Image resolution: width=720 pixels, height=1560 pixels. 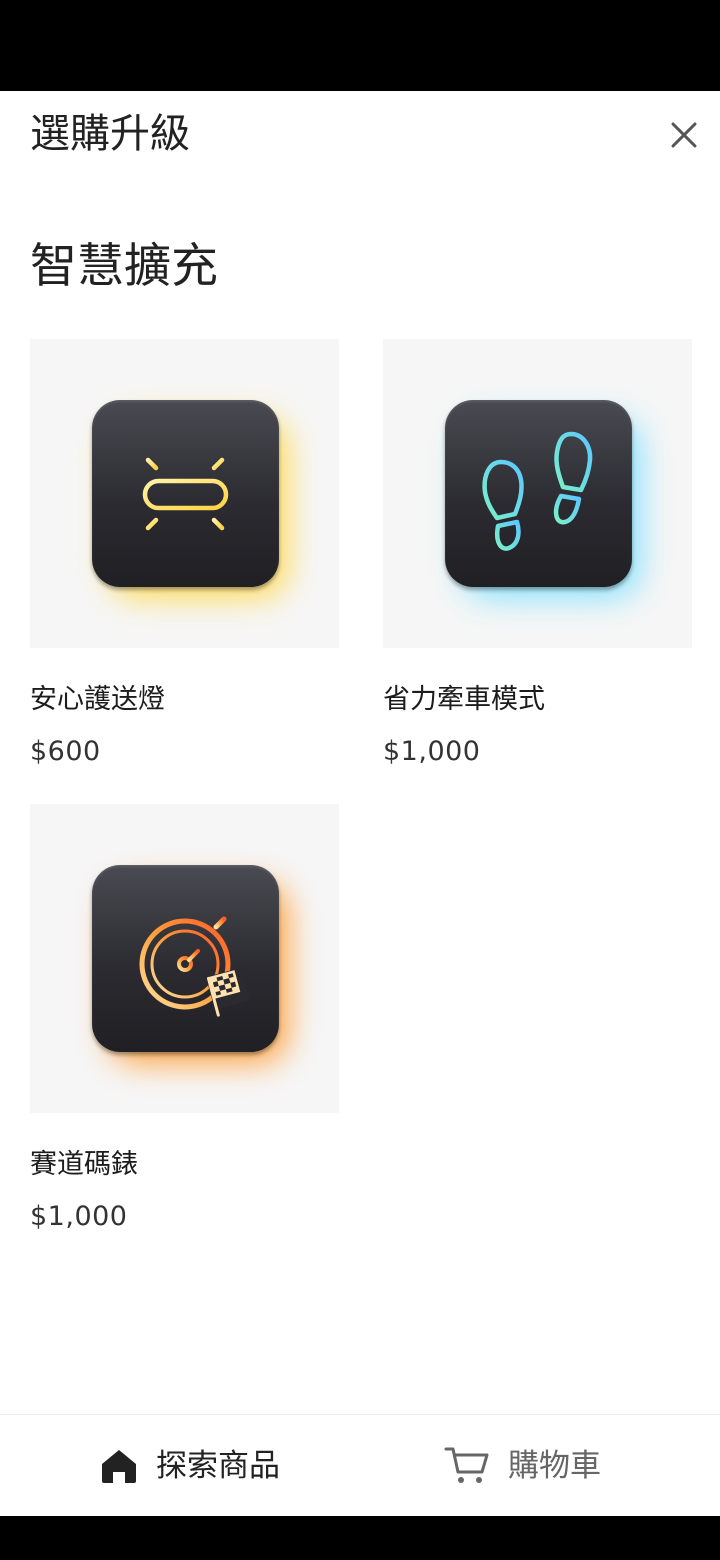 I want to click on product-card-walk-assist: 省力牽車模式 $1,000, so click(x=537, y=554).